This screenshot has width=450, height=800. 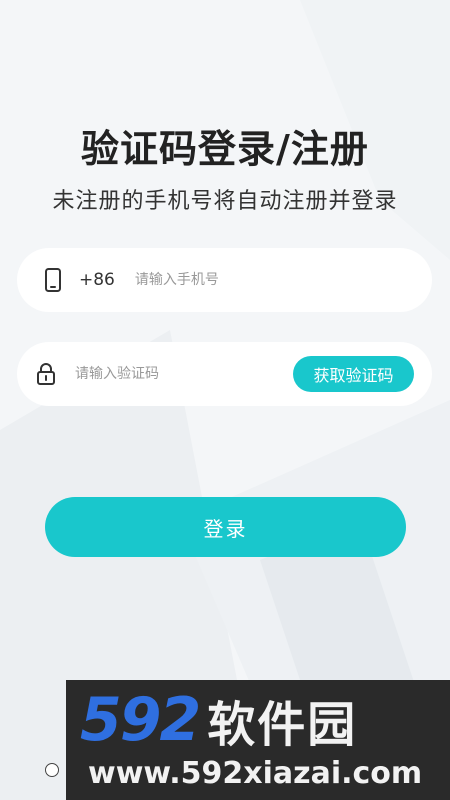 What do you see at coordinates (52, 770) in the screenshot?
I see `agreement-radio` at bounding box center [52, 770].